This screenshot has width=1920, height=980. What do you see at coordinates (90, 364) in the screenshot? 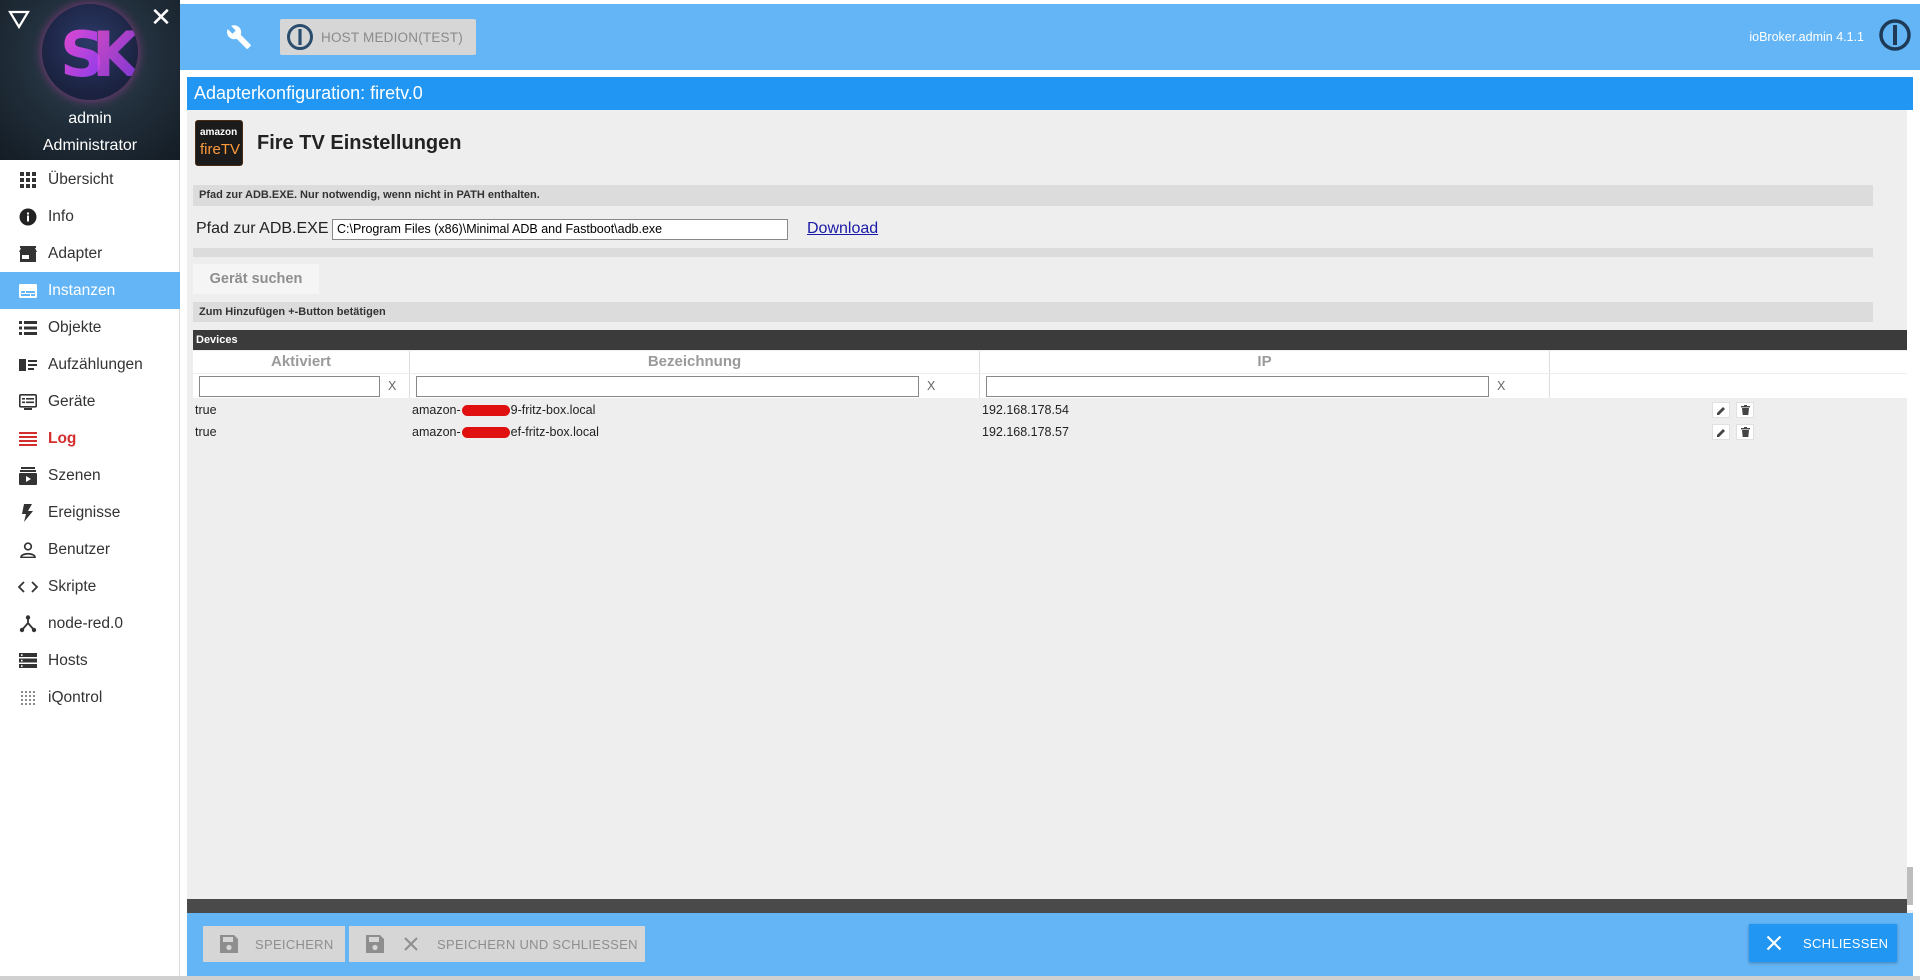
I see `sidebar-item-aufzaehlungen: Aufzählungen` at bounding box center [90, 364].